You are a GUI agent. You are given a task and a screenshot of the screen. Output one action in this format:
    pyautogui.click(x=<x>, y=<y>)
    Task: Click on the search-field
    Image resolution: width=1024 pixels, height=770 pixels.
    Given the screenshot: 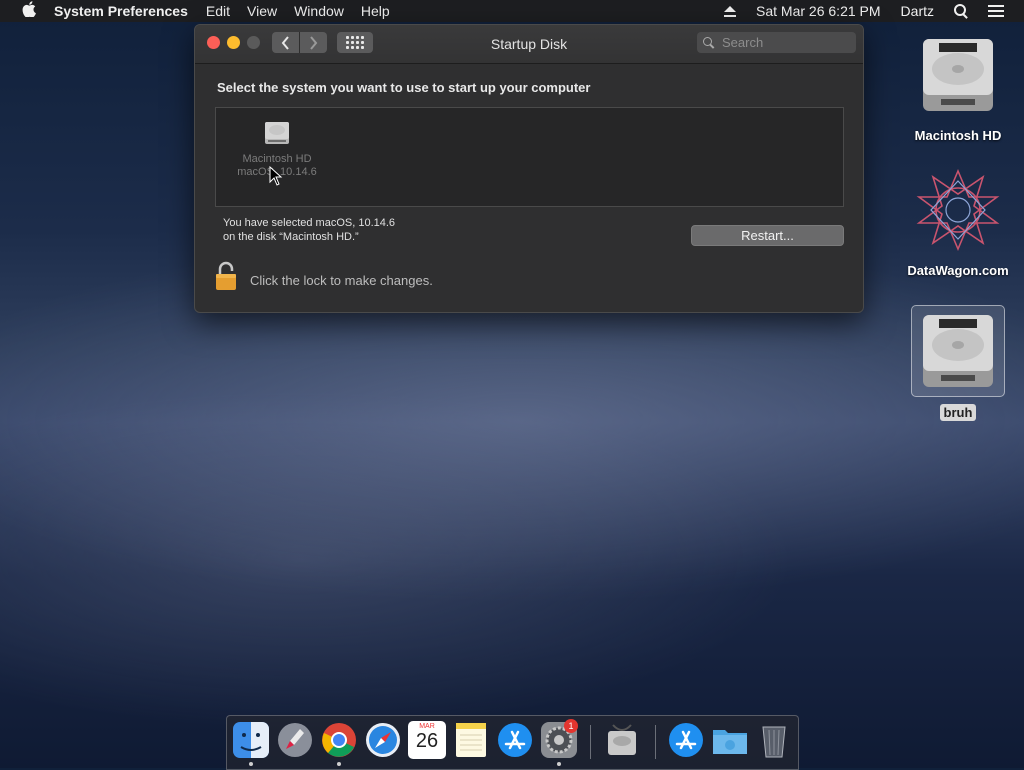 What is the action you would take?
    pyautogui.click(x=776, y=42)
    